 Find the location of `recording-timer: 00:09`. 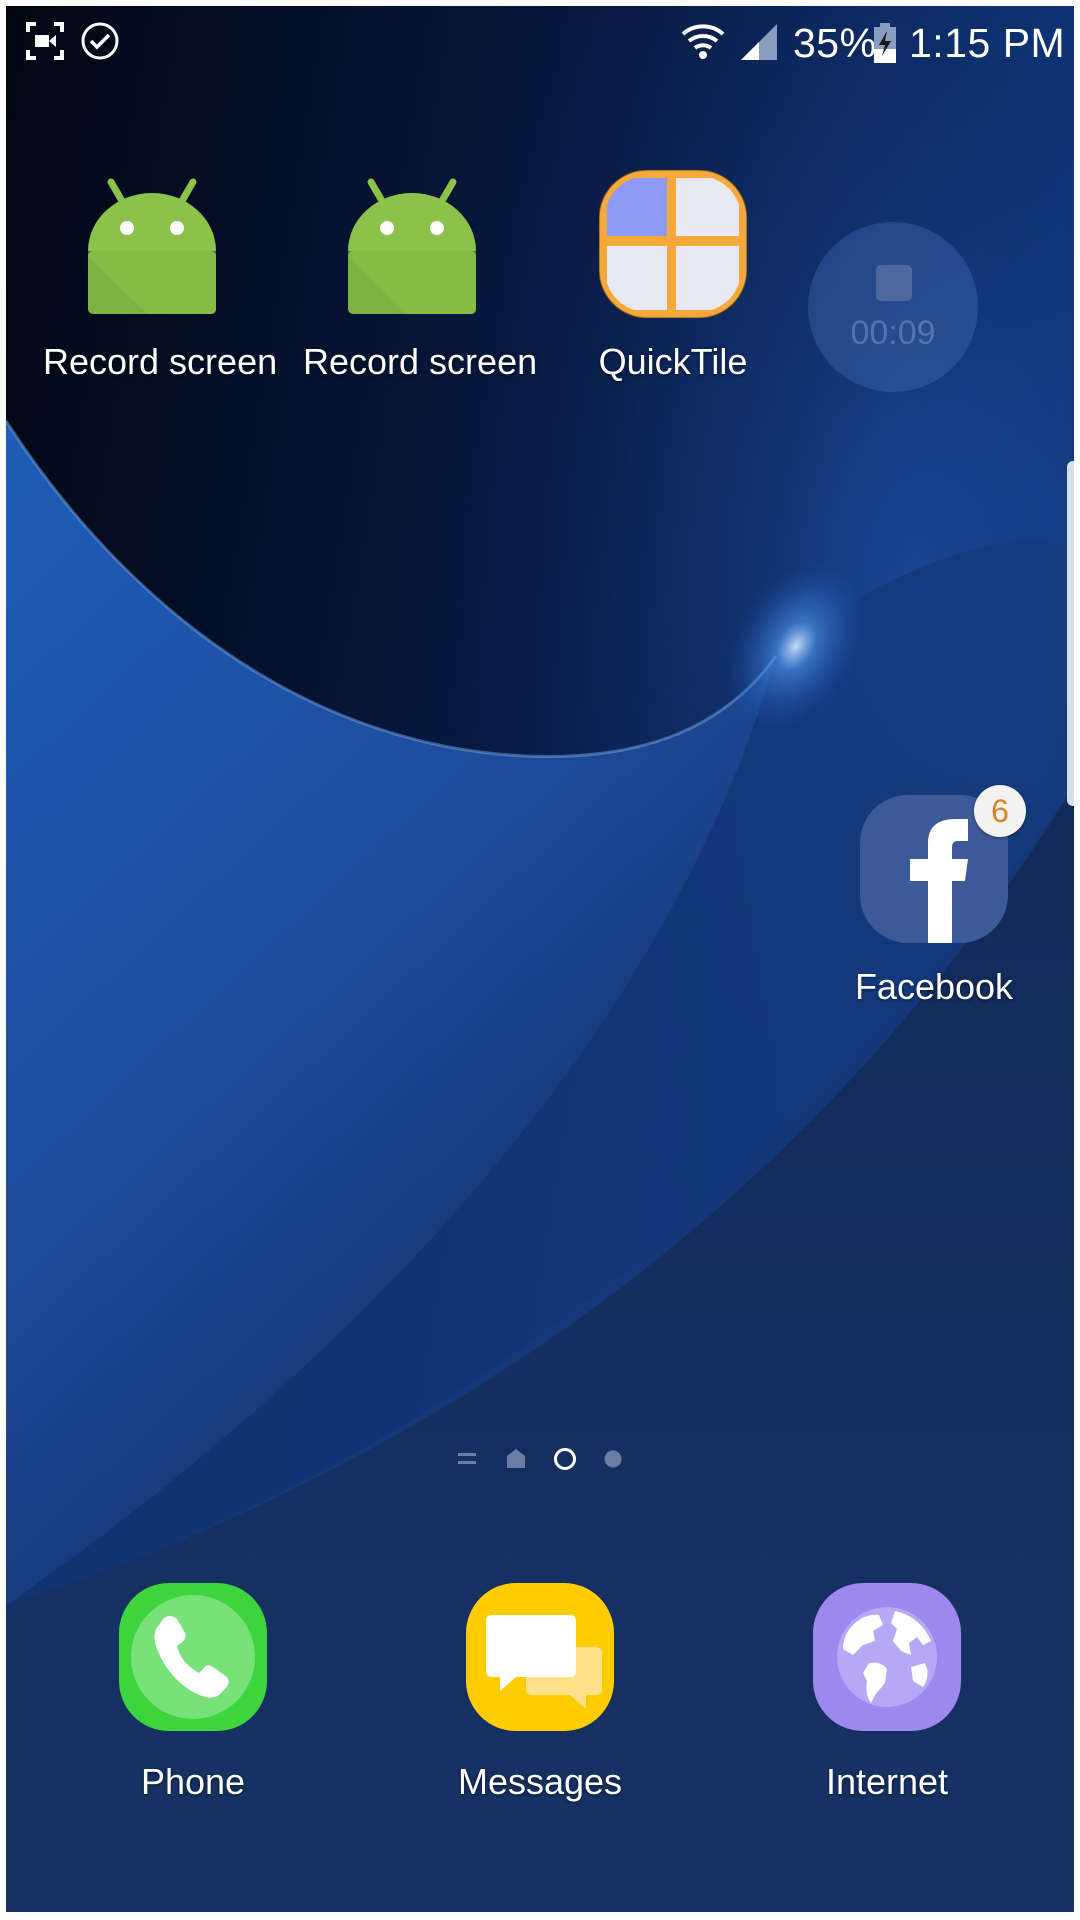

recording-timer: 00:09 is located at coordinates (893, 333).